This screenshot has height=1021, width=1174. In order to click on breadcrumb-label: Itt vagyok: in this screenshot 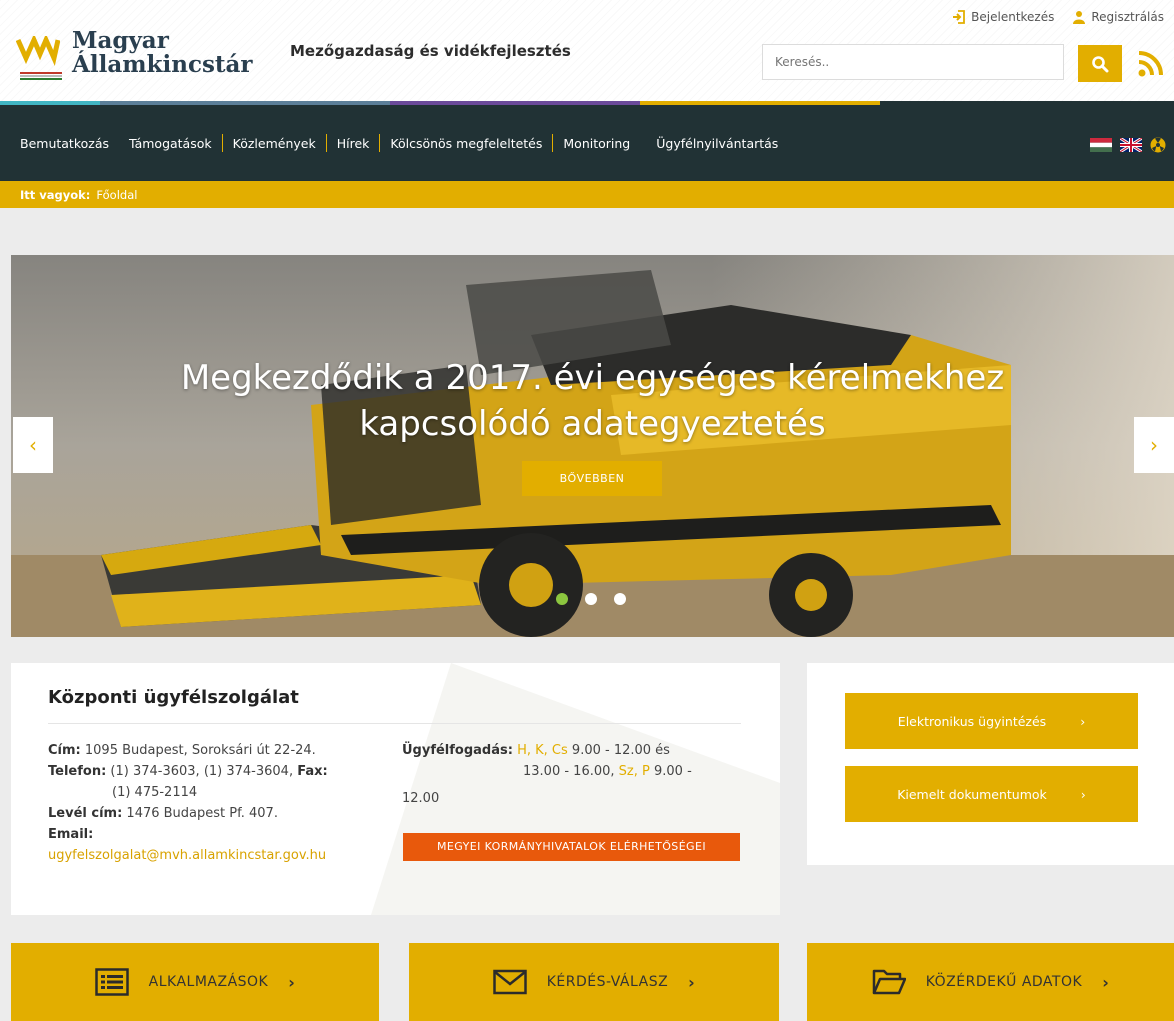, I will do `click(55, 194)`.